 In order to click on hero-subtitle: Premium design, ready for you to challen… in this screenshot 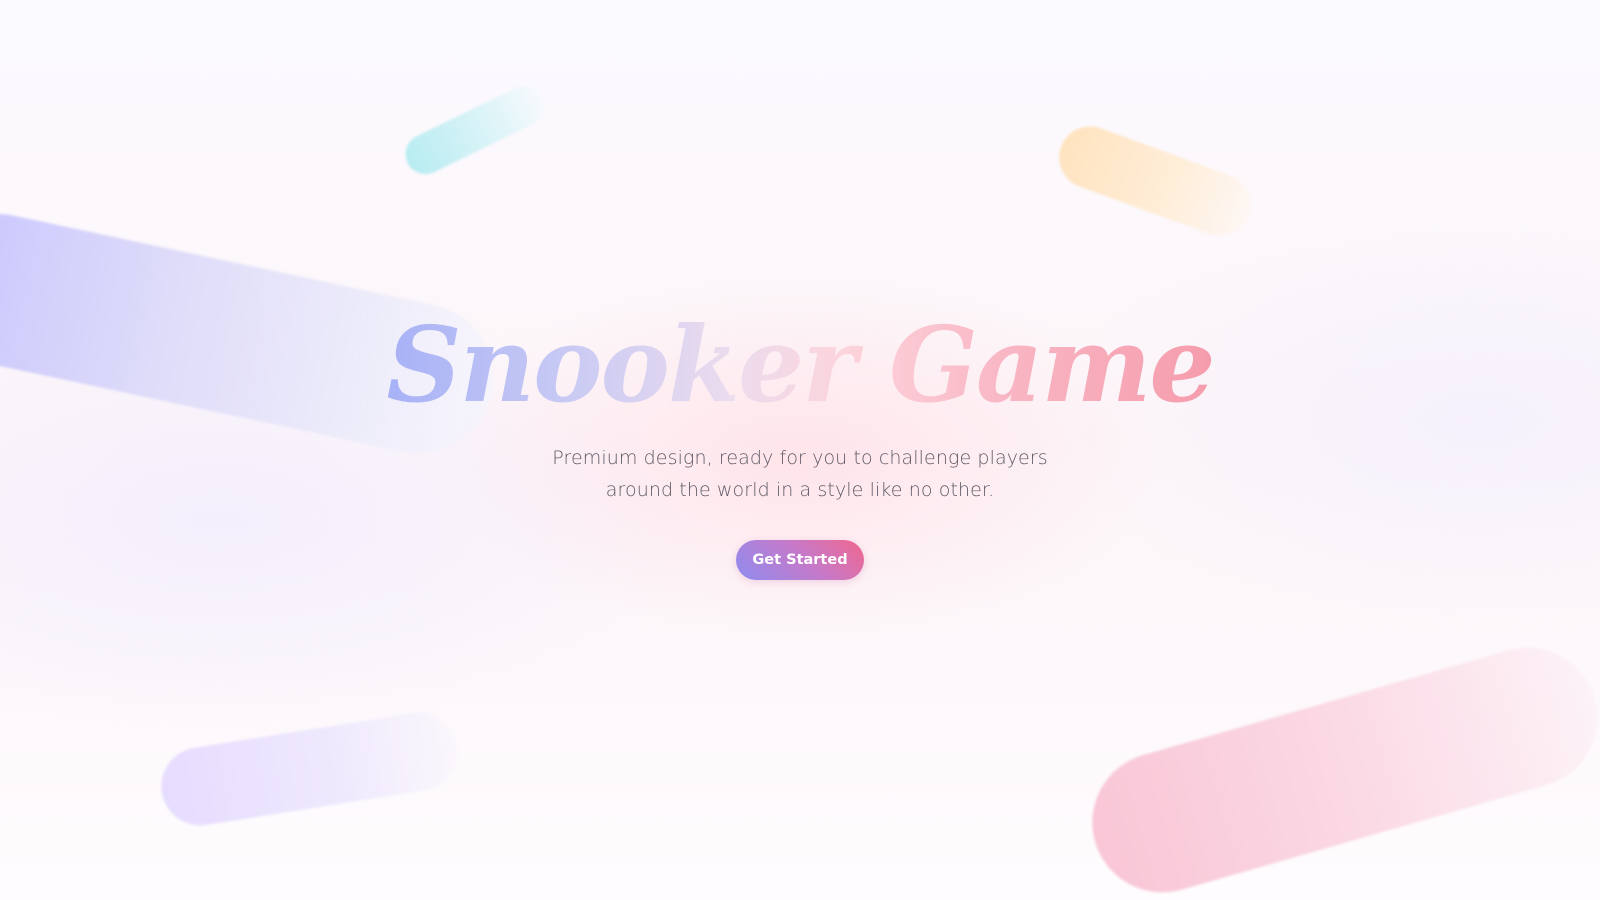, I will do `click(800, 474)`.